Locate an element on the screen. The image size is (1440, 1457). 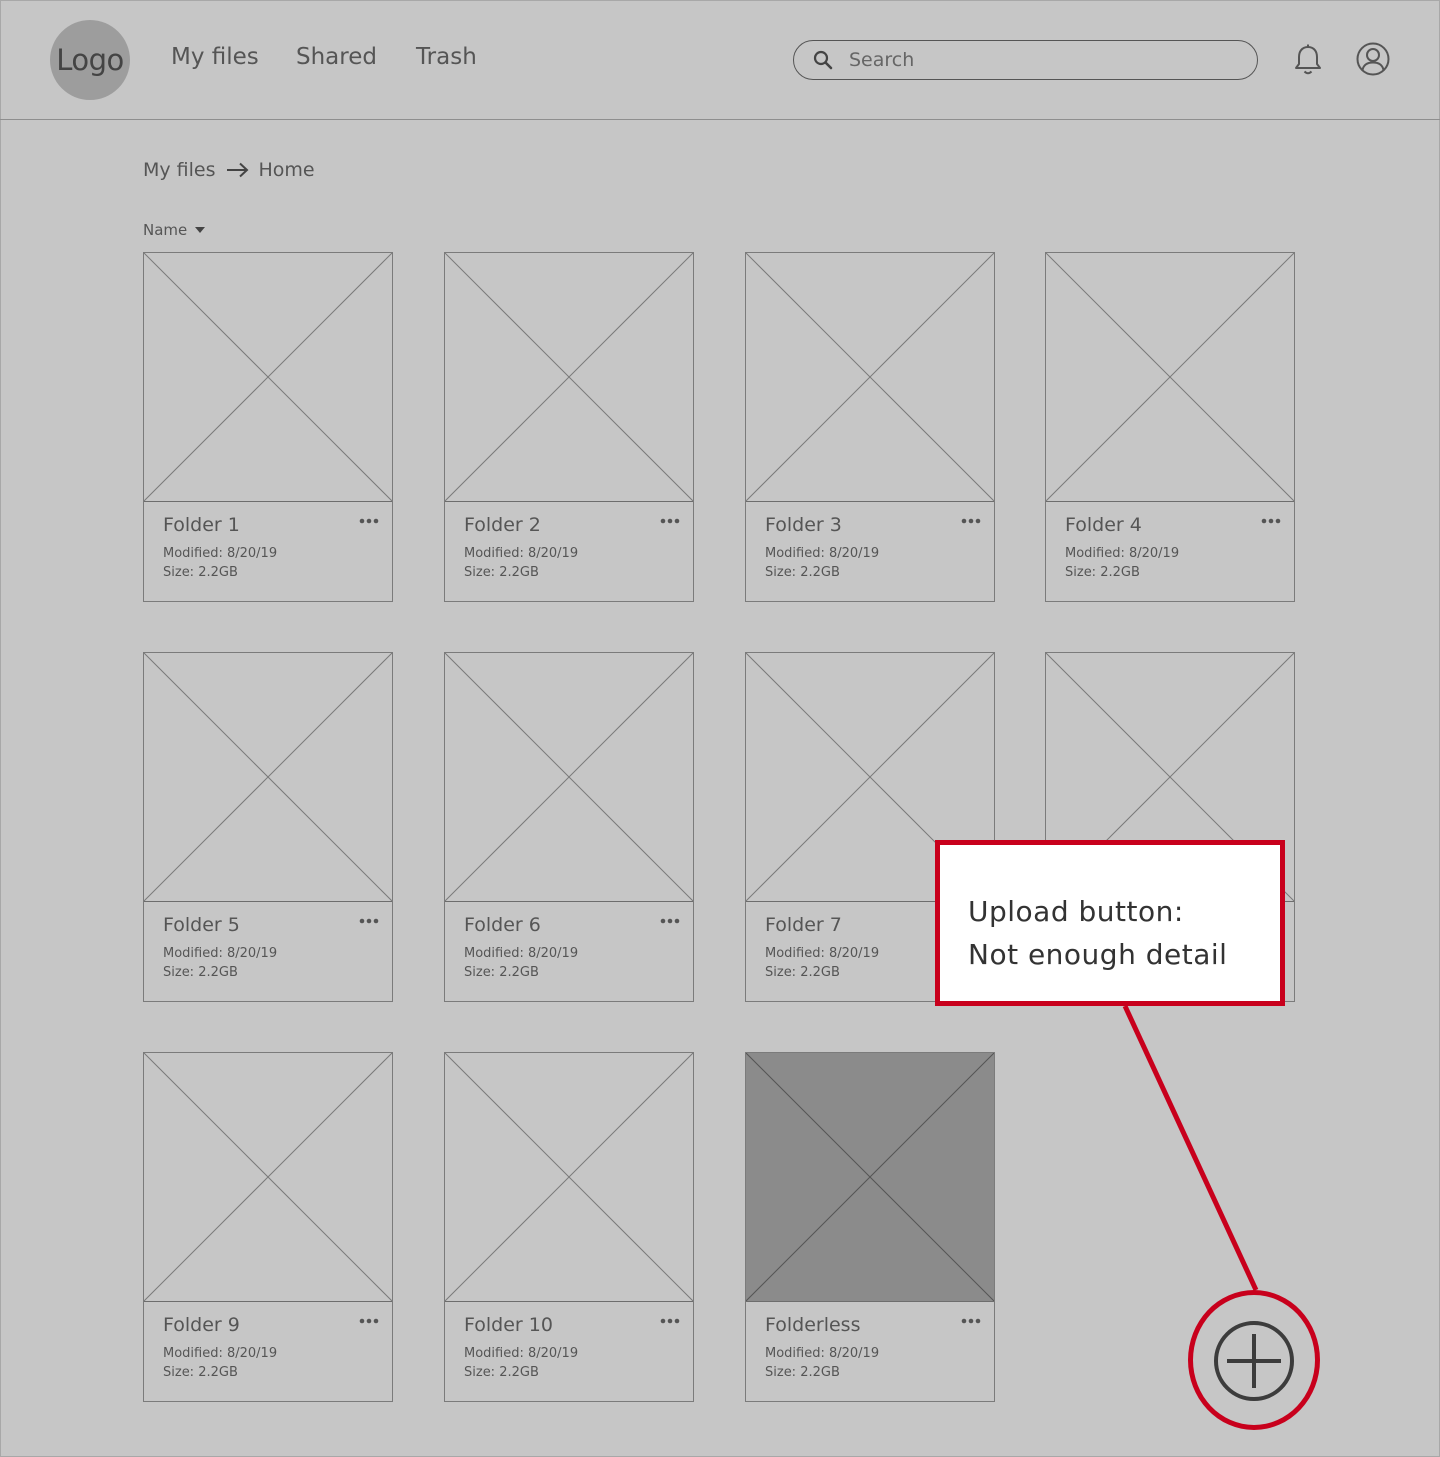
folder-name: Folder 3 is located at coordinates (803, 525).